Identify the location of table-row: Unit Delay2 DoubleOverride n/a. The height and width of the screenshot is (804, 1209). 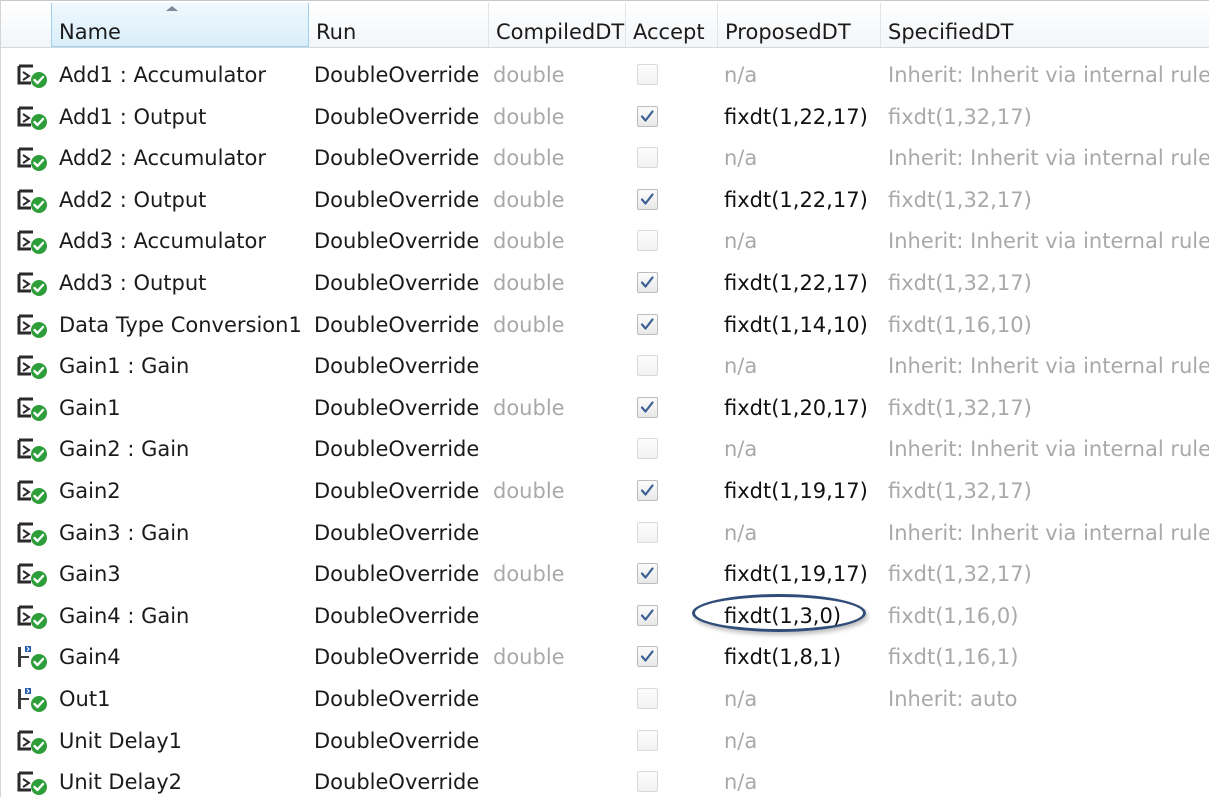
(605, 783).